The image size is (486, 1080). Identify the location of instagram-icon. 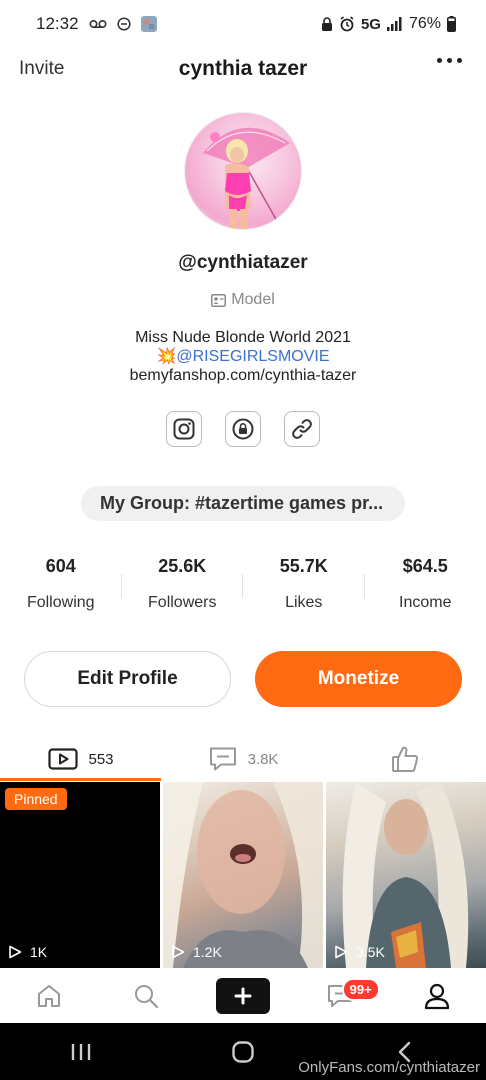
(184, 429).